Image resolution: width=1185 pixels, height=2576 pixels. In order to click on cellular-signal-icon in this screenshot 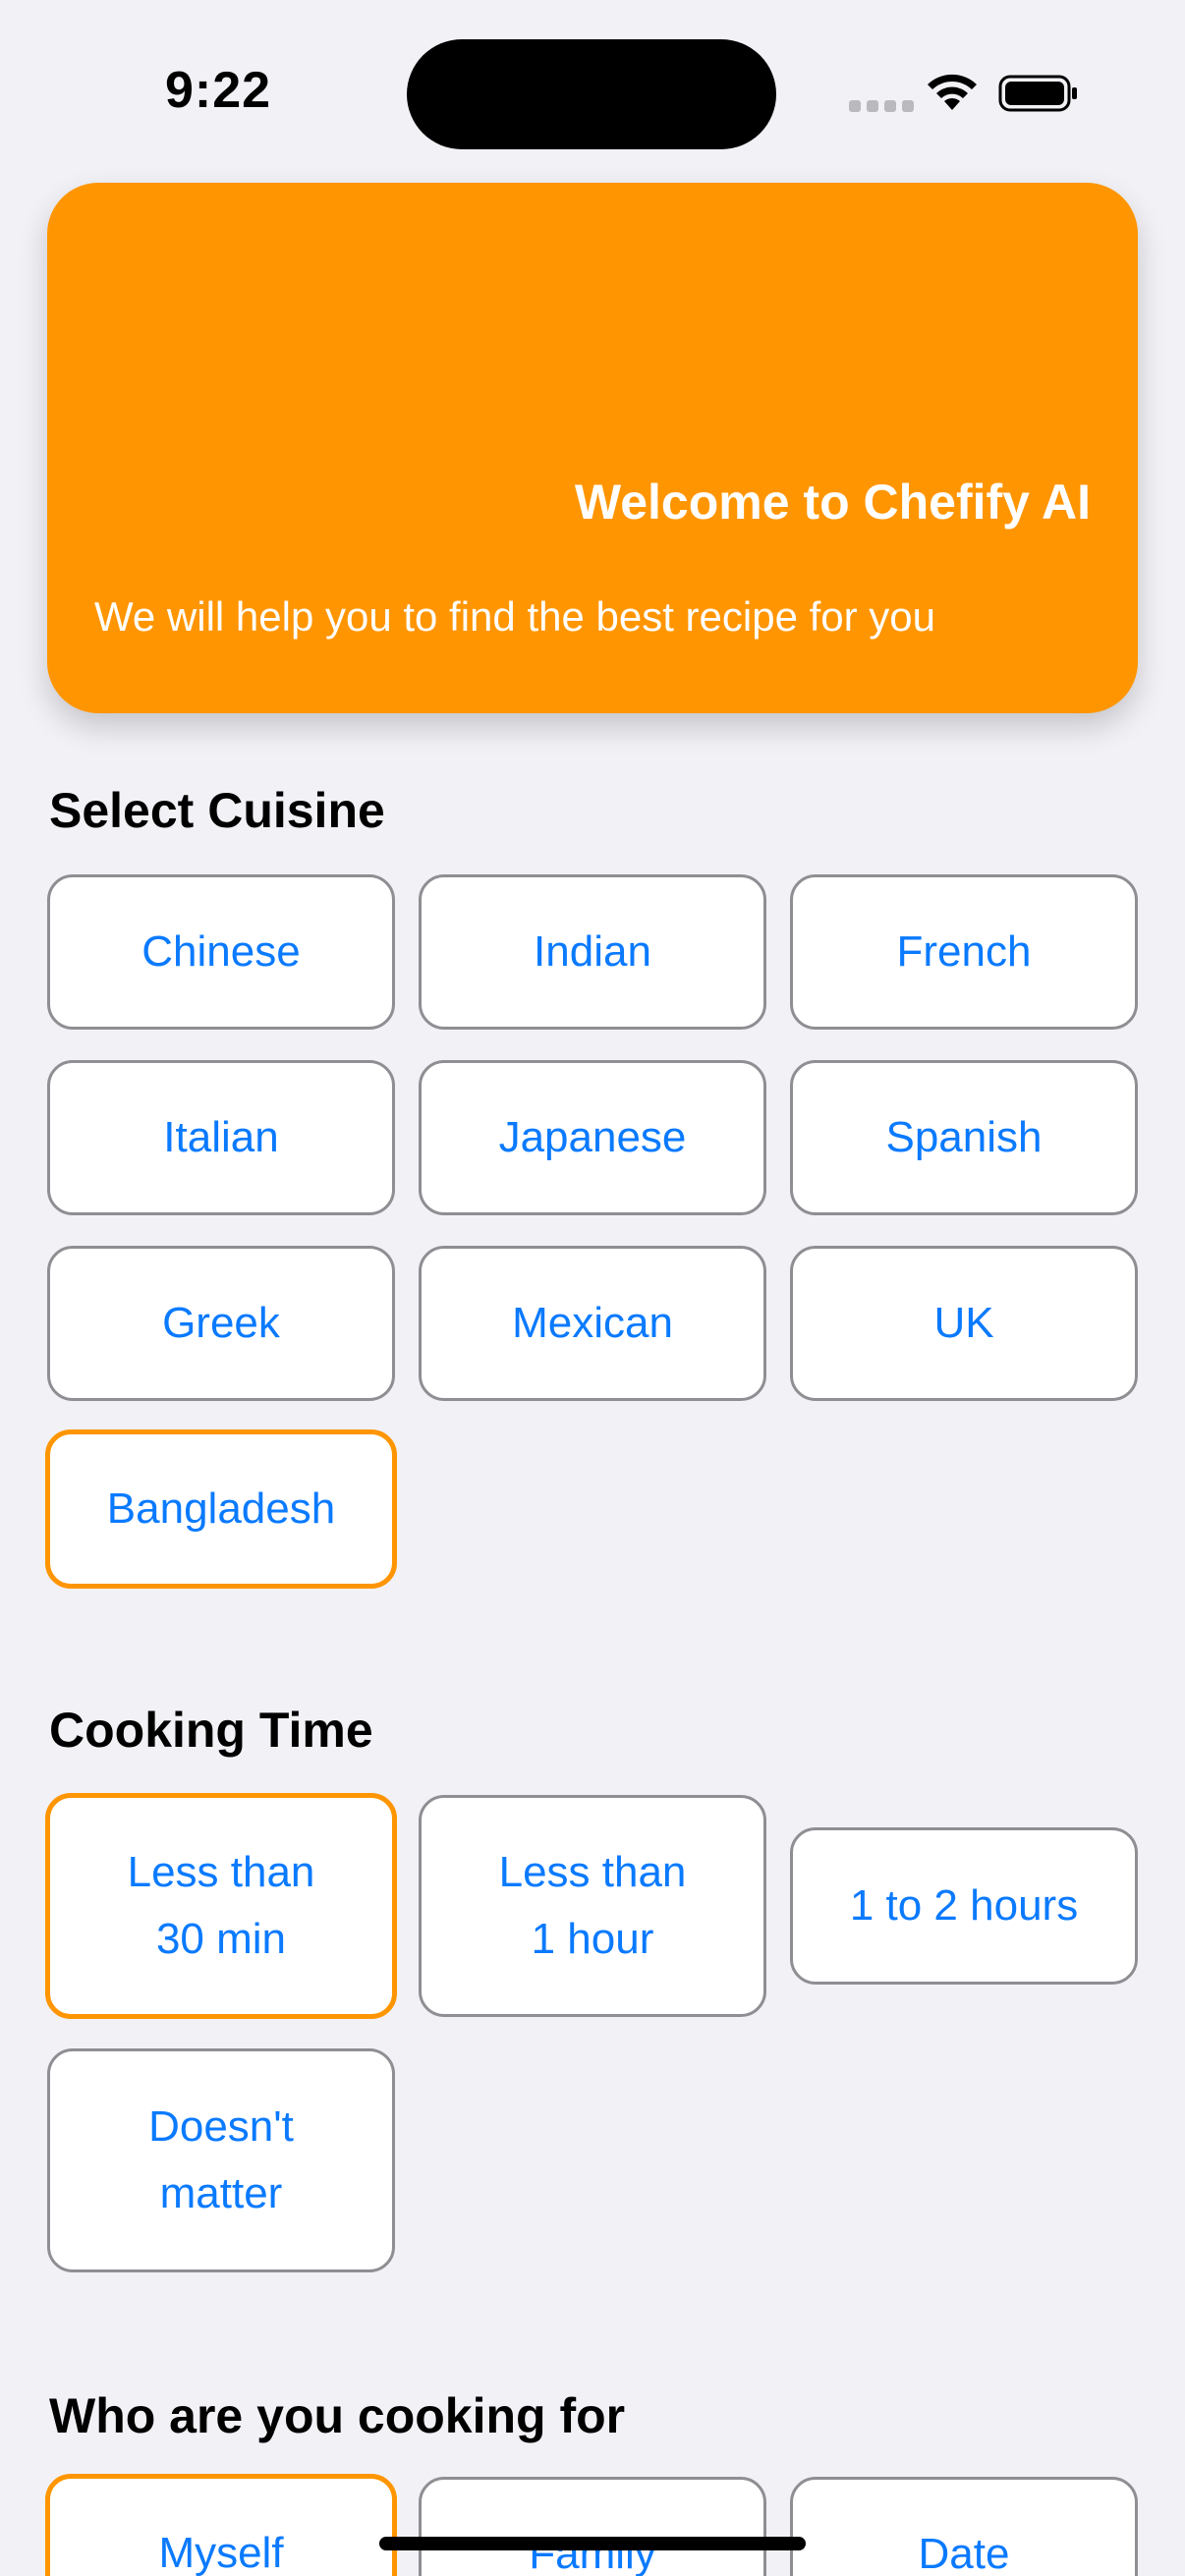, I will do `click(881, 106)`.